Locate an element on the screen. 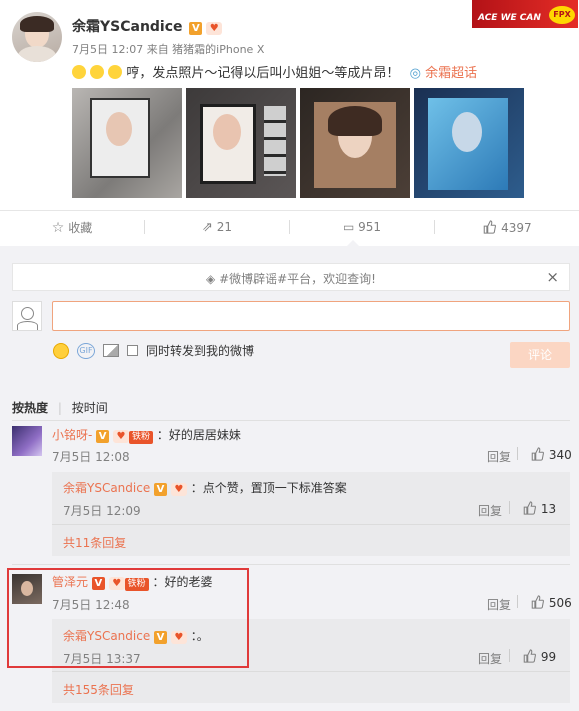 The image size is (579, 711). repost-checkbox is located at coordinates (132, 350).